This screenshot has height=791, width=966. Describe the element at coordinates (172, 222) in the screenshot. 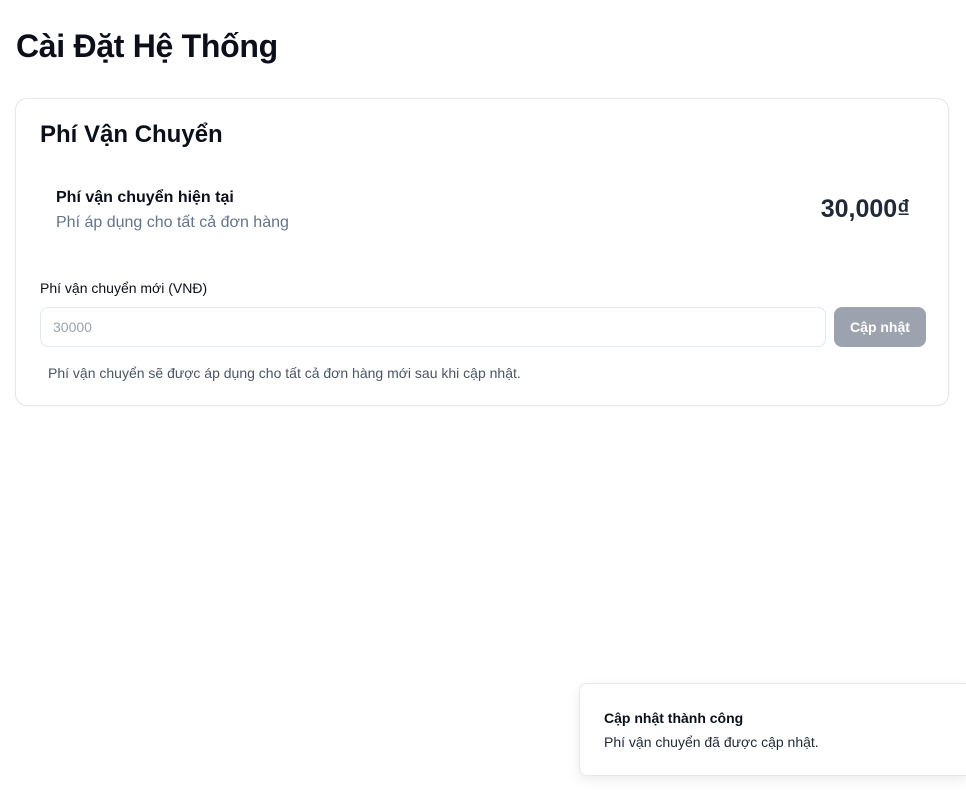

I see `current-fee-description: Phí áp dụng cho tất cả đơn hàng` at that location.